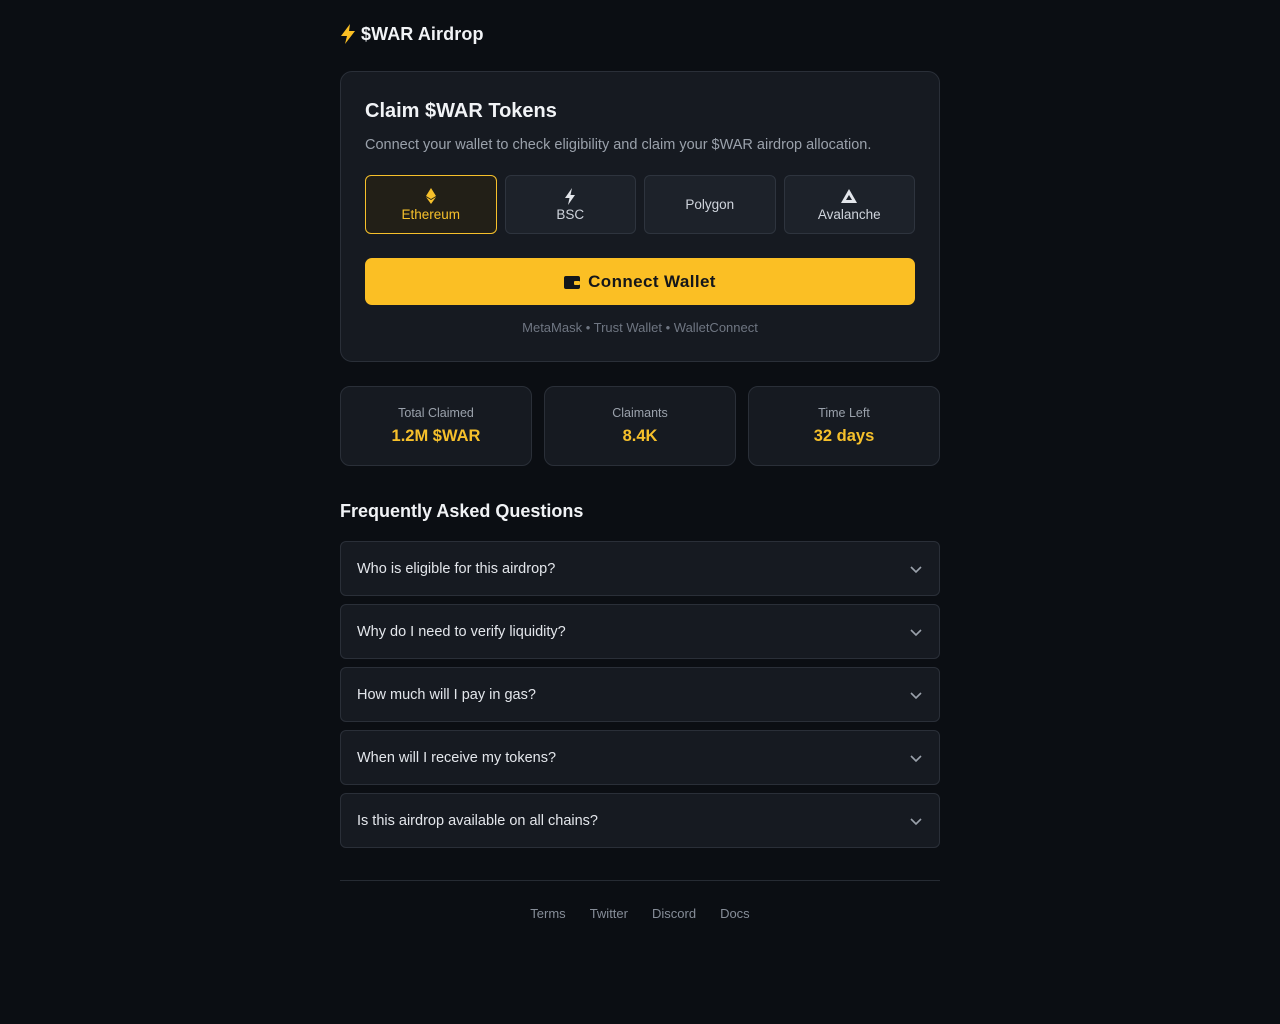 This screenshot has width=1280, height=1024. What do you see at coordinates (640, 204) in the screenshot?
I see `chain-selector: Ethereum BSC Polygon Avalanche` at bounding box center [640, 204].